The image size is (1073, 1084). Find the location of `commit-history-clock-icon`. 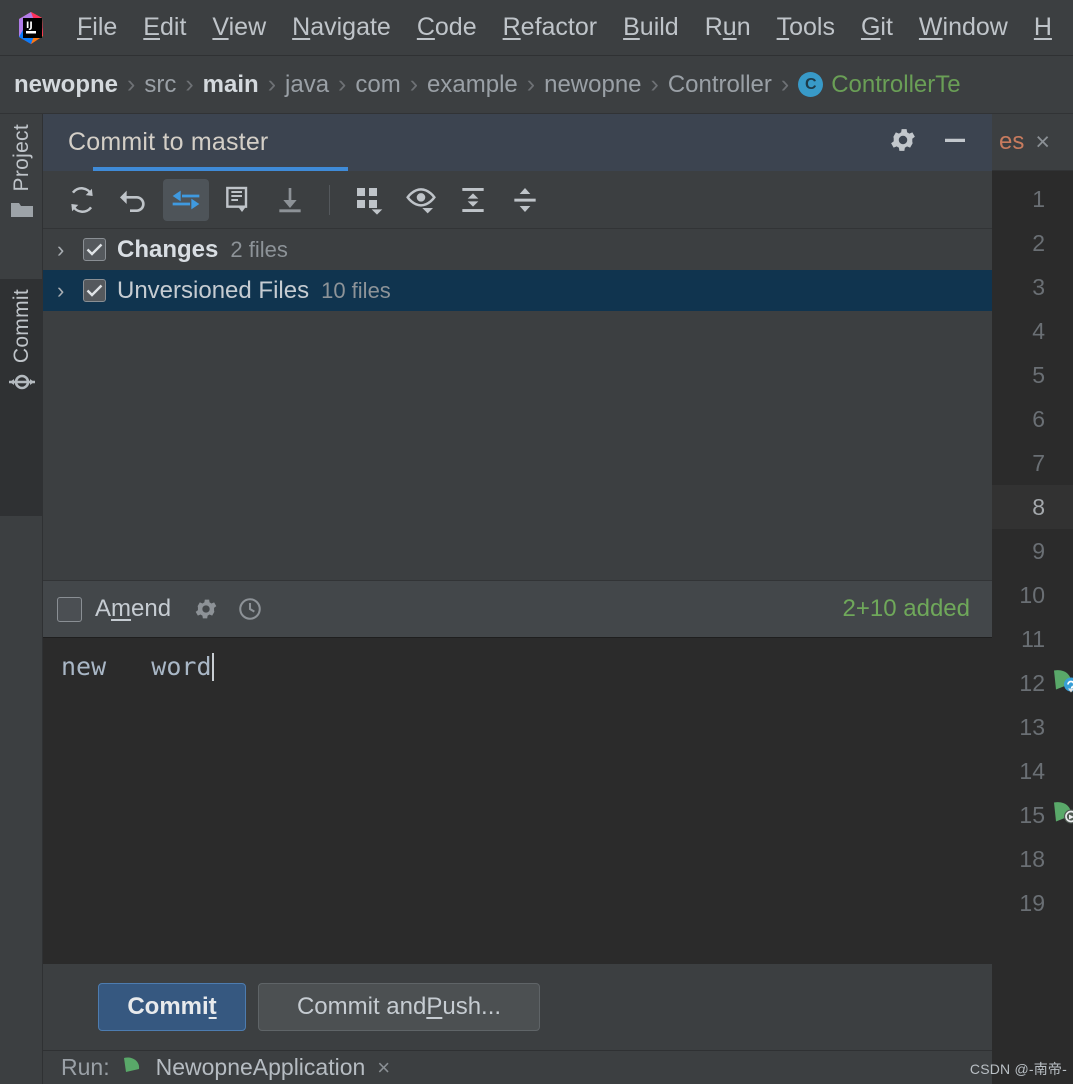

commit-history-clock-icon is located at coordinates (250, 609).